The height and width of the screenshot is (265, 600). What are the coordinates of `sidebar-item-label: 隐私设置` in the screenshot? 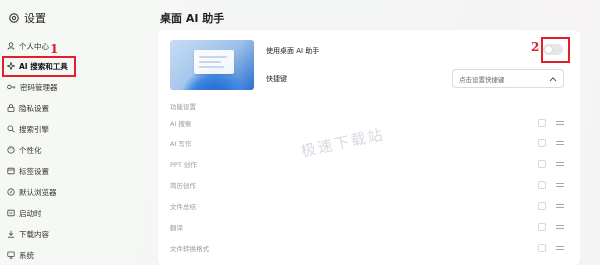 It's located at (34, 108).